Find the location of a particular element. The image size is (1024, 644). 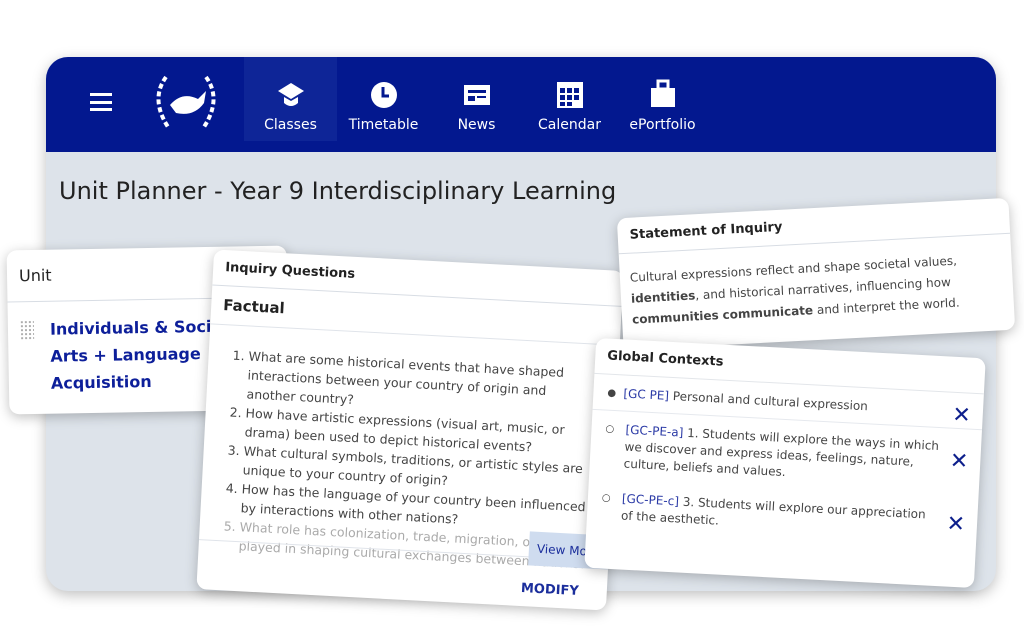

nav-label: Calendar is located at coordinates (569, 125).